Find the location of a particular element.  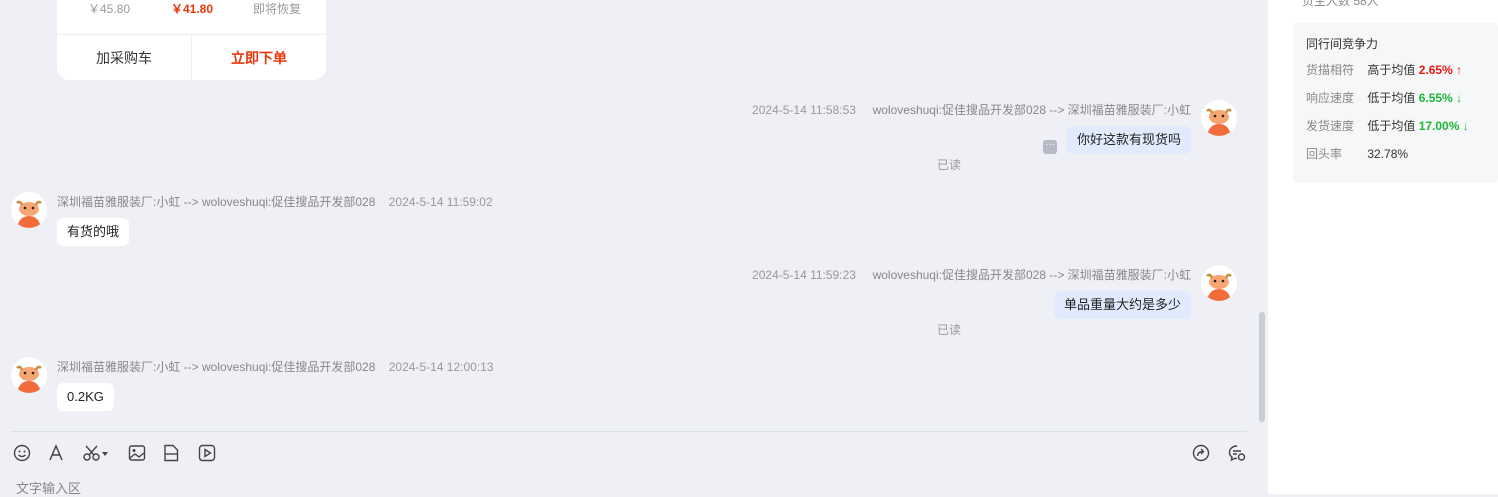

row-label: 货描相符 is located at coordinates (1330, 70).